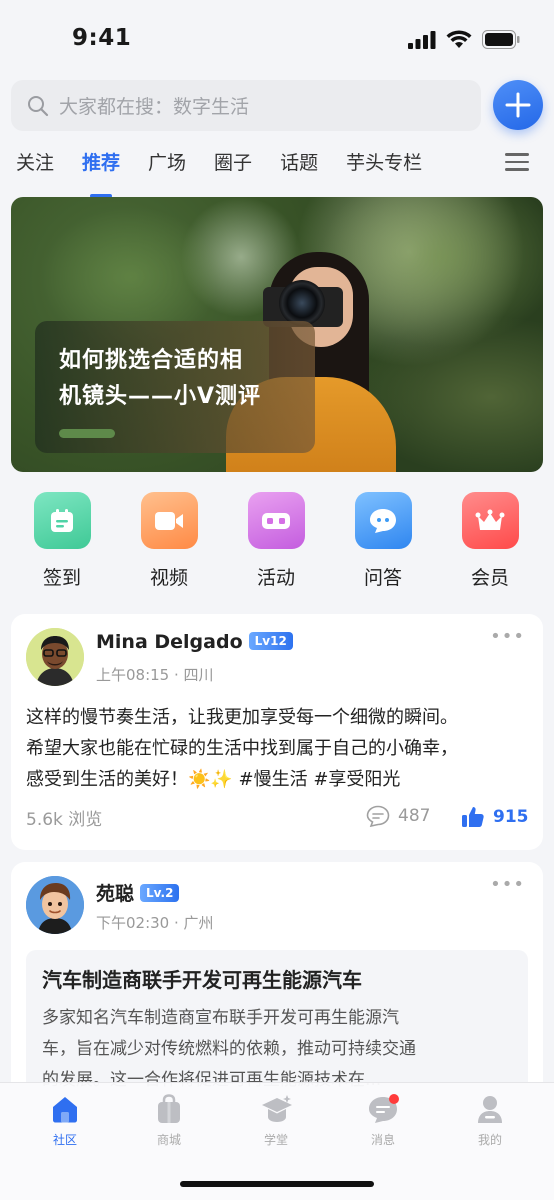 The height and width of the screenshot is (1200, 554). I want to click on tab-recommend: 推荐, so click(101, 173).